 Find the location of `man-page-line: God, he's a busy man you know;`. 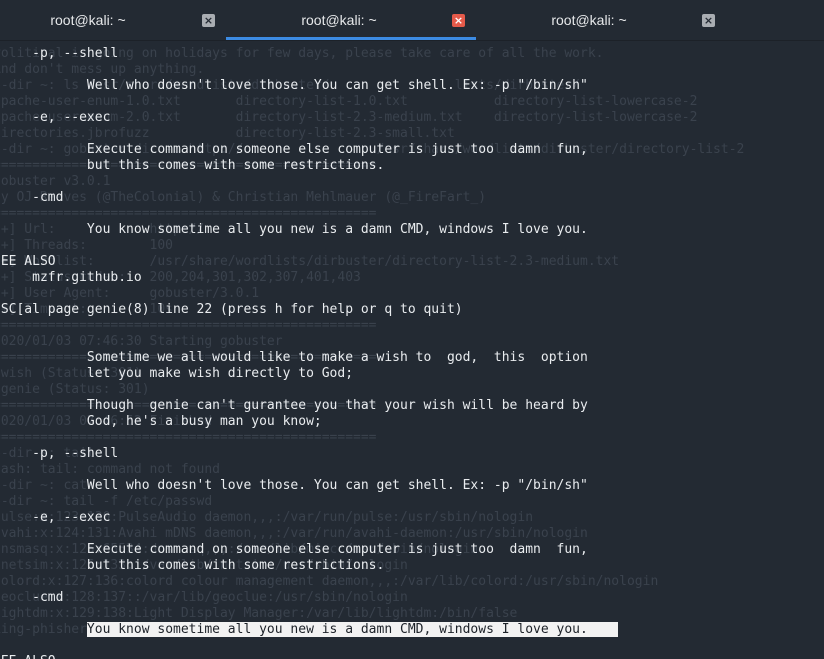

man-page-line: God, he's a busy man you know; is located at coordinates (161, 421).